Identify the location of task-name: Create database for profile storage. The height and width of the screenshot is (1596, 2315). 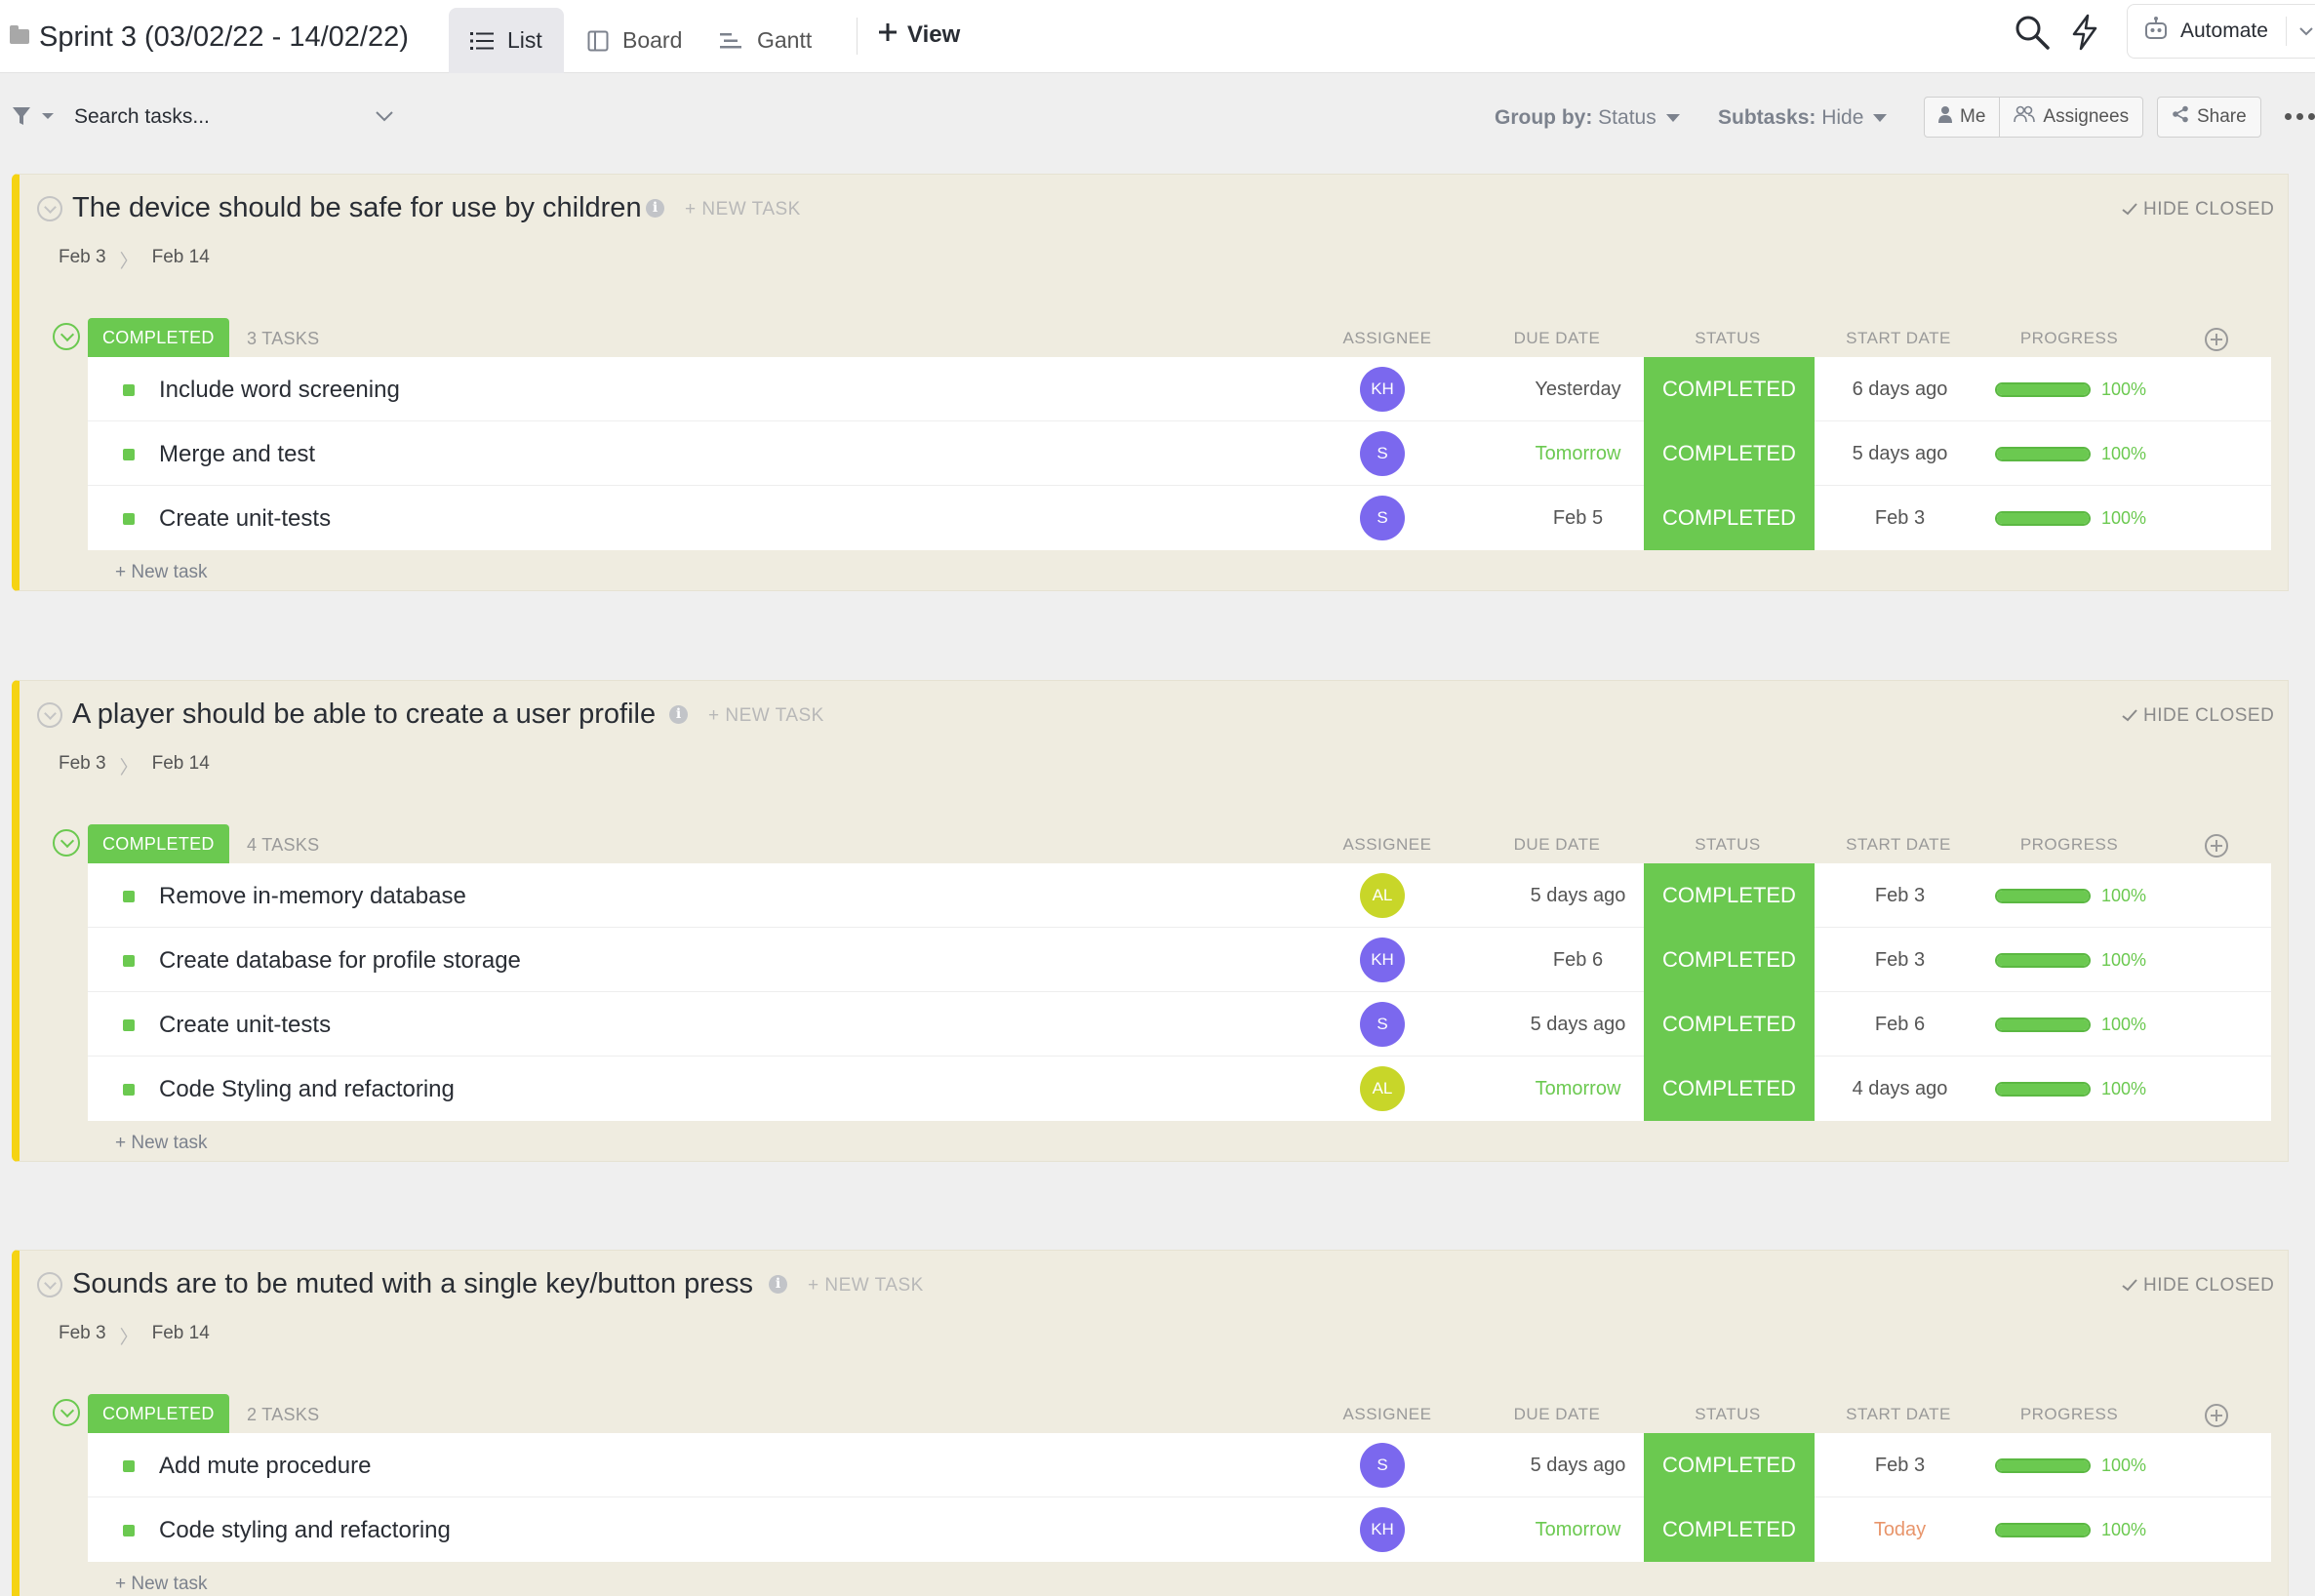
(340, 961).